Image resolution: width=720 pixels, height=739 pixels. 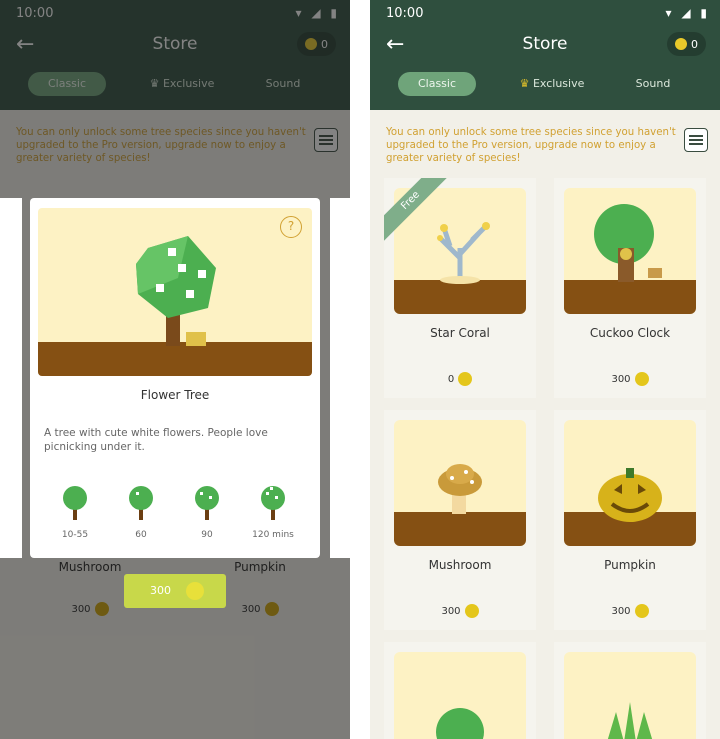 I want to click on tree-card-pumpkin: Pumpkin 300, so click(x=630, y=520).